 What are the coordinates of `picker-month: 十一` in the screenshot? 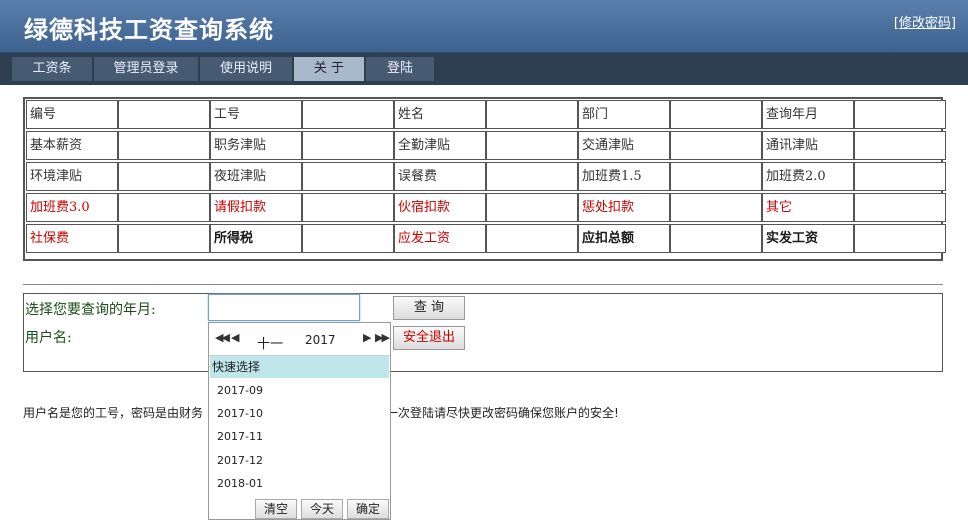 It's located at (270, 342).